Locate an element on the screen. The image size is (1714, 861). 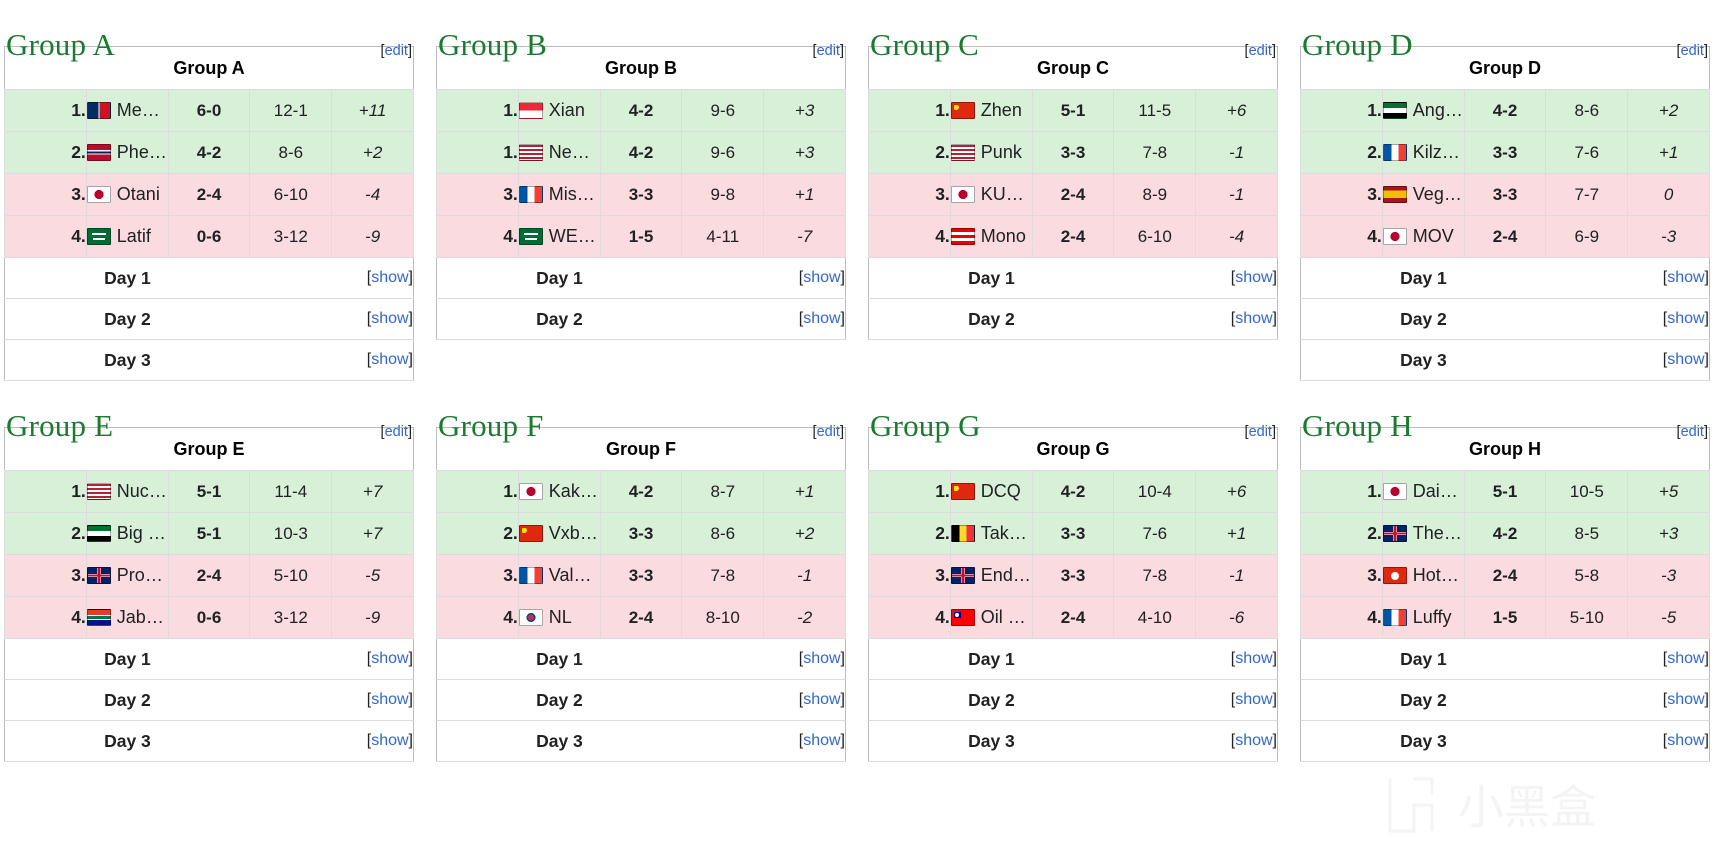
table-row: 2. Big Bird5-110-3+7 is located at coordinates (209, 533).